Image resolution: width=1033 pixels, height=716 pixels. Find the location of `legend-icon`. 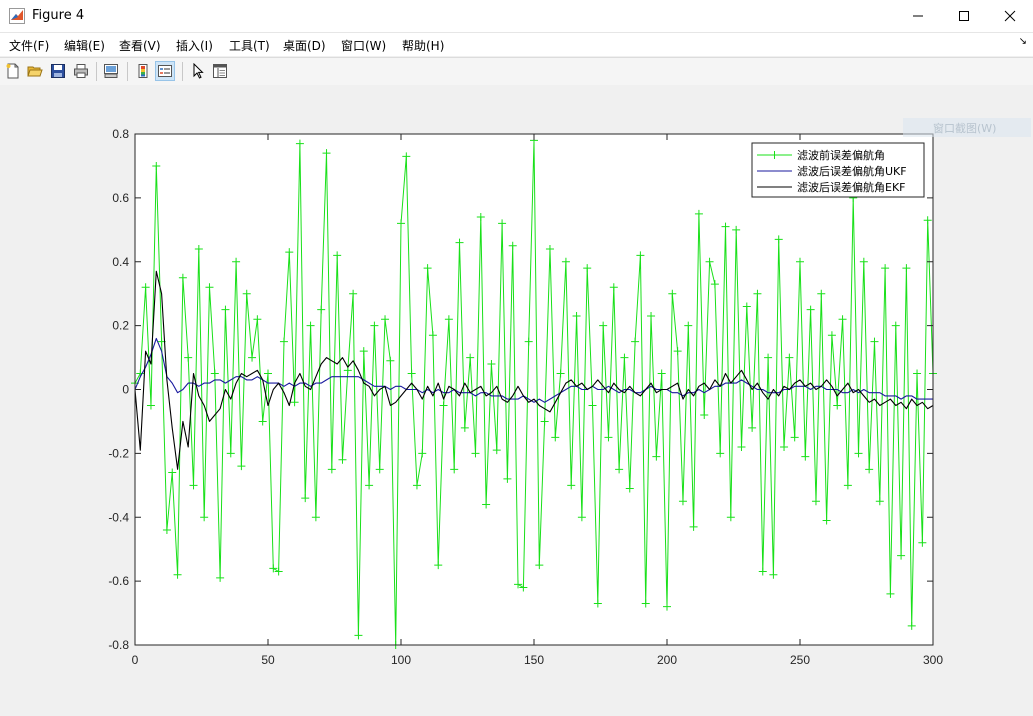

legend-icon is located at coordinates (165, 71).